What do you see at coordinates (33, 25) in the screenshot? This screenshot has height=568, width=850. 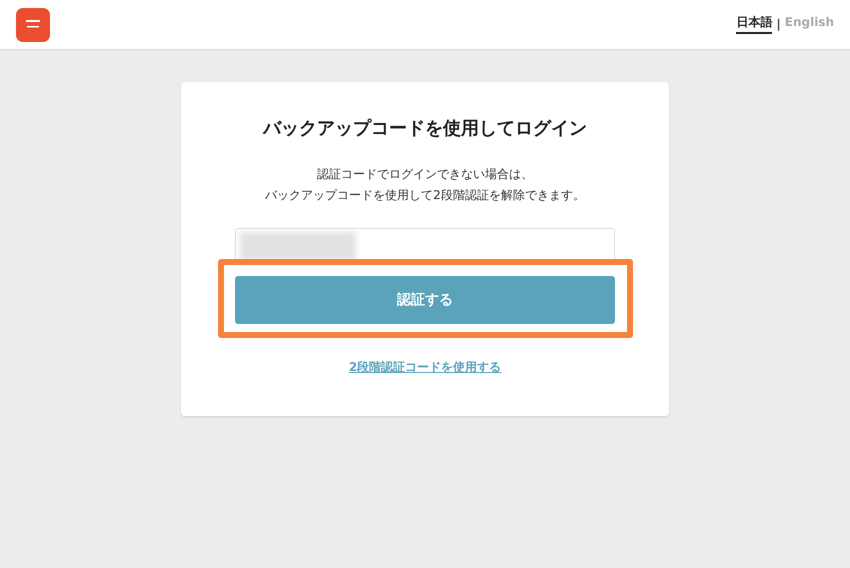 I see `logo-icon` at bounding box center [33, 25].